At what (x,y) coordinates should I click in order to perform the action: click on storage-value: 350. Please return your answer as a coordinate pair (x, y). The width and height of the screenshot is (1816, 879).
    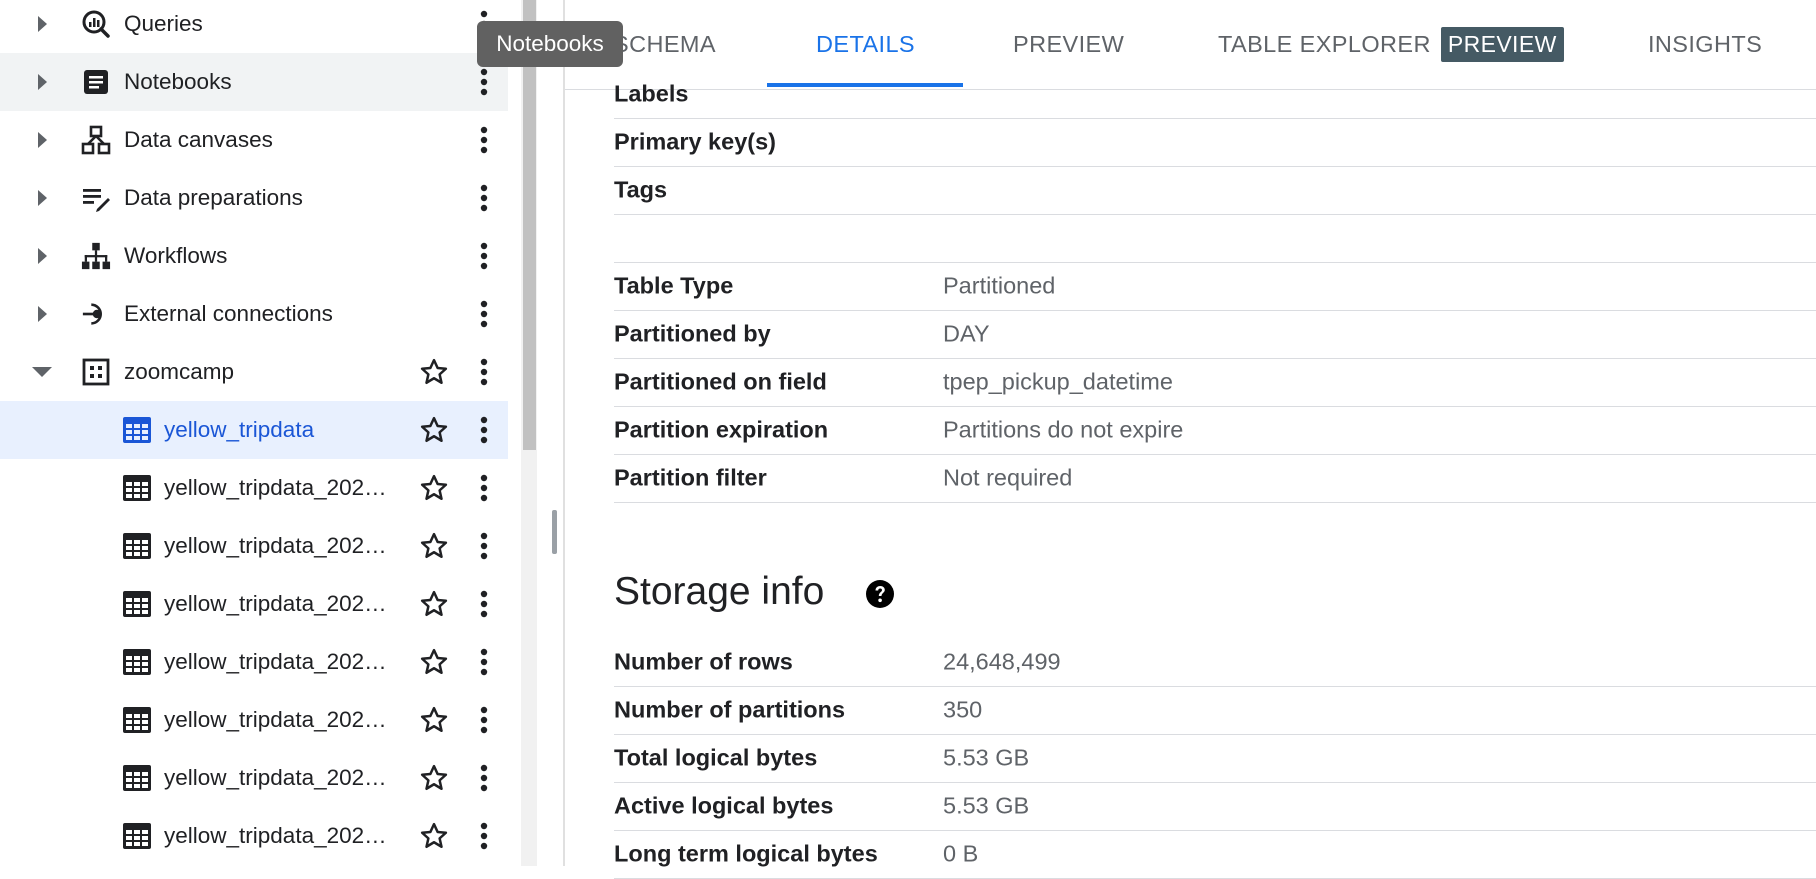
    Looking at the image, I should click on (963, 709).